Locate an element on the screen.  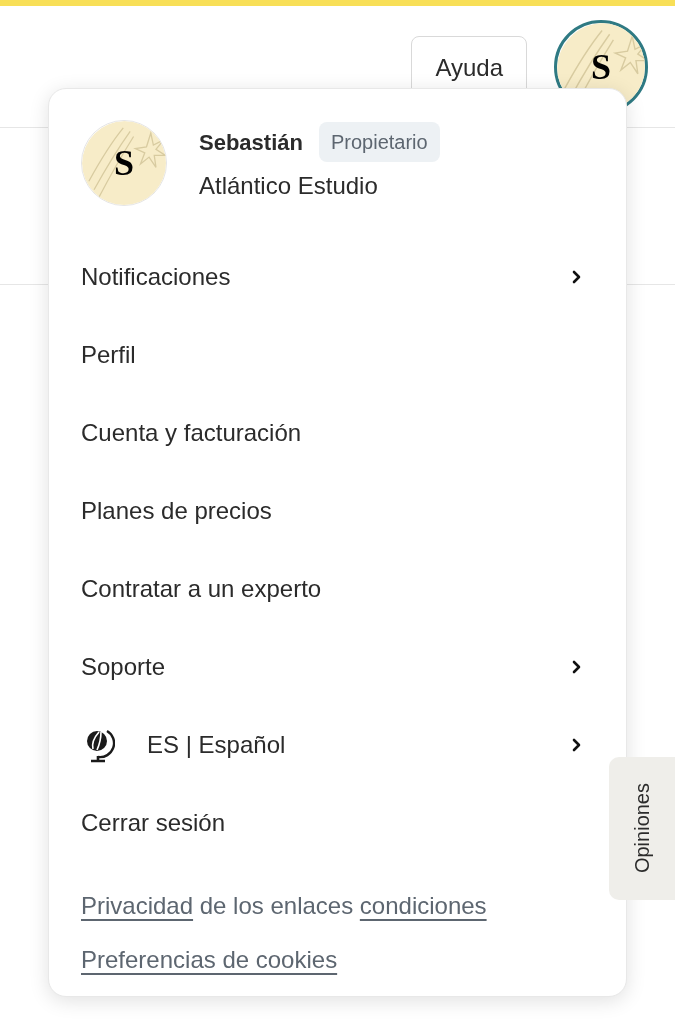
menu-item: ES | Español is located at coordinates (337, 745).